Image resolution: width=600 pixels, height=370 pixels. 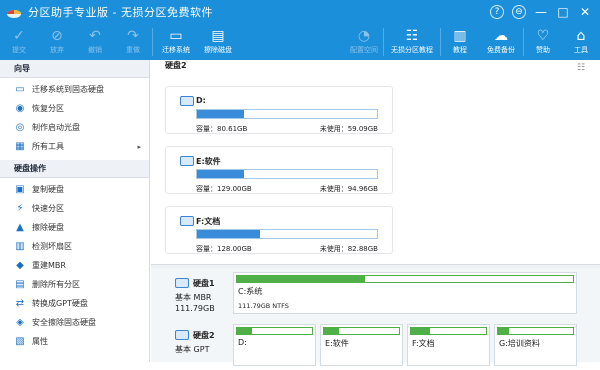 I want to click on delete-icon: ▤, so click(x=20, y=284).